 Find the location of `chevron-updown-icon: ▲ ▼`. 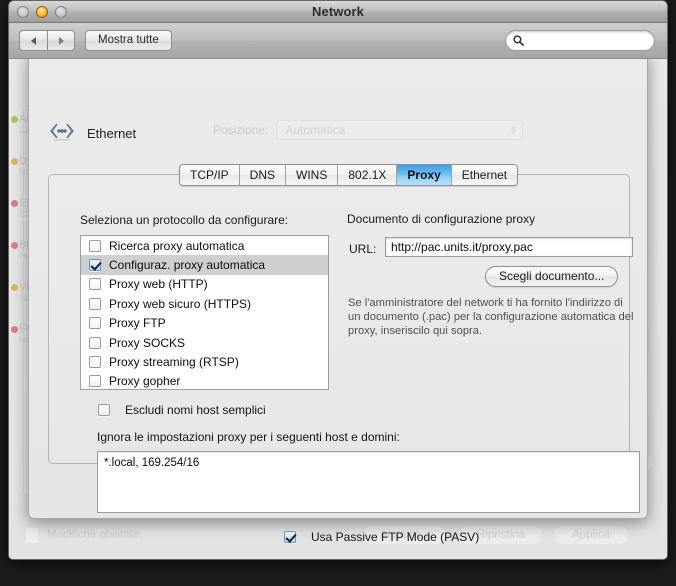

chevron-updown-icon: ▲ ▼ is located at coordinates (513, 130).